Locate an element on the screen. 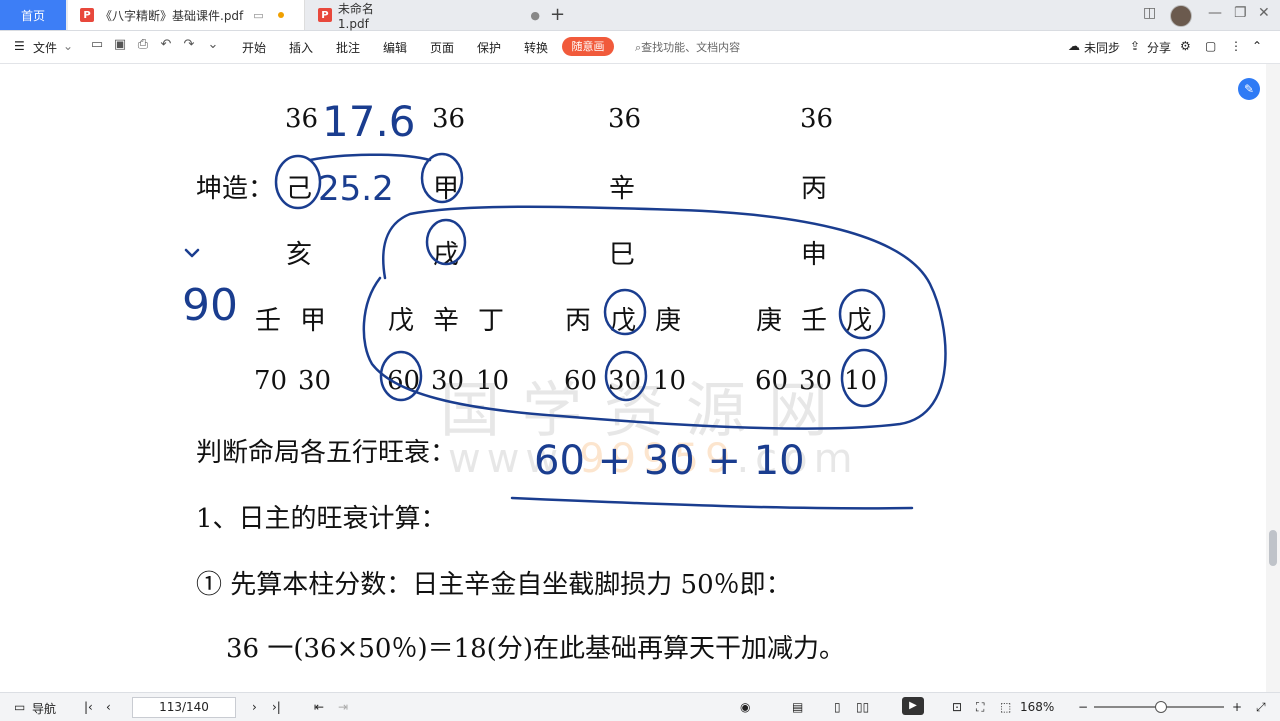 This screenshot has height=721, width=1280. open-folder-icon: ▭ is located at coordinates (97, 45).